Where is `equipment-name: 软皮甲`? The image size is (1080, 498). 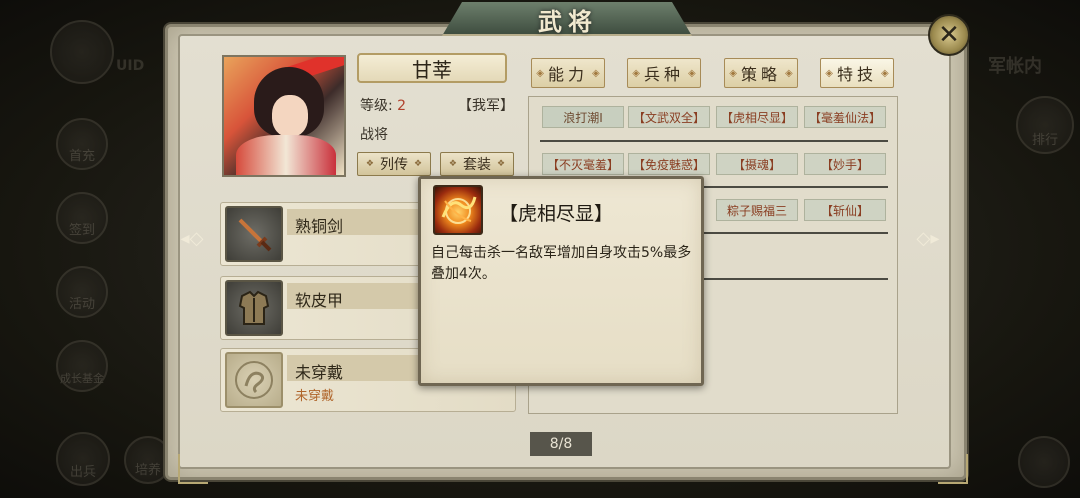
equipment-name: 软皮甲 is located at coordinates (319, 300).